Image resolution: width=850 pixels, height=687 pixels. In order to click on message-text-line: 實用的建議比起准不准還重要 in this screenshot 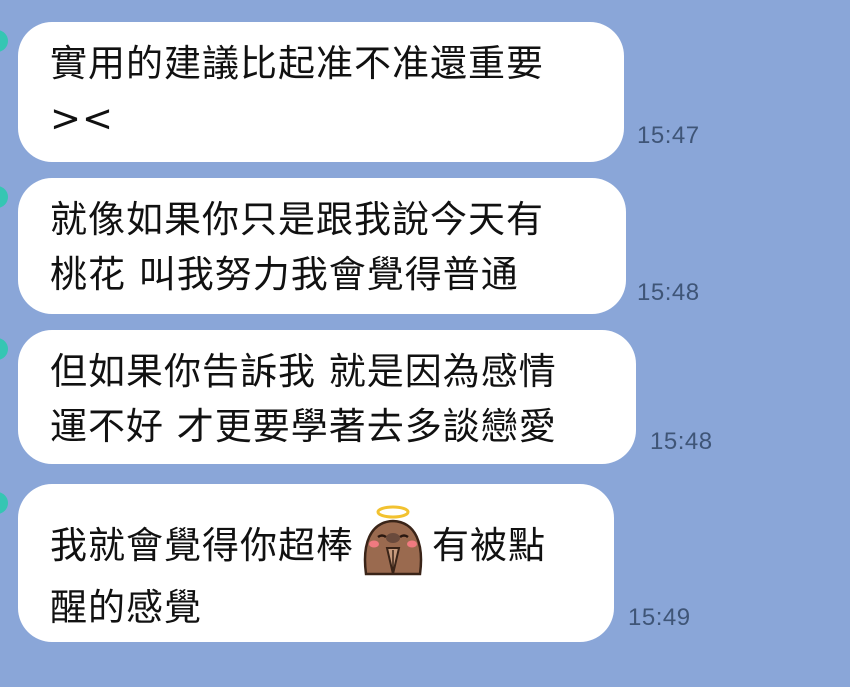, I will do `click(297, 63)`.